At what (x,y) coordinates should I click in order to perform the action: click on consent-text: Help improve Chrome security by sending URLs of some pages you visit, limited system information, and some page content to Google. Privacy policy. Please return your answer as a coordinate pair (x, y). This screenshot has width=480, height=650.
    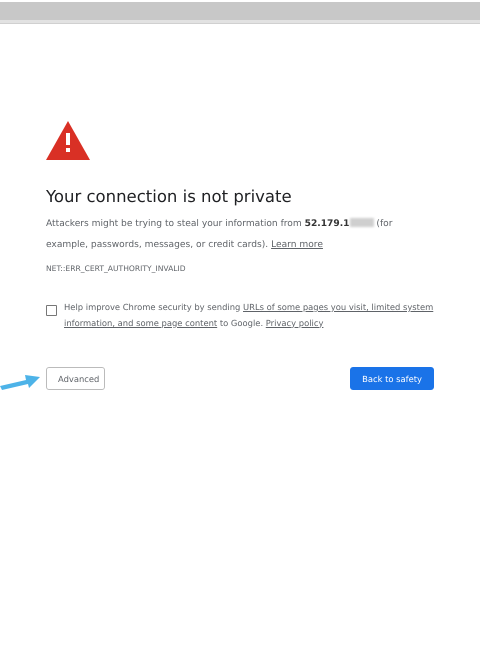
    Looking at the image, I should click on (249, 315).